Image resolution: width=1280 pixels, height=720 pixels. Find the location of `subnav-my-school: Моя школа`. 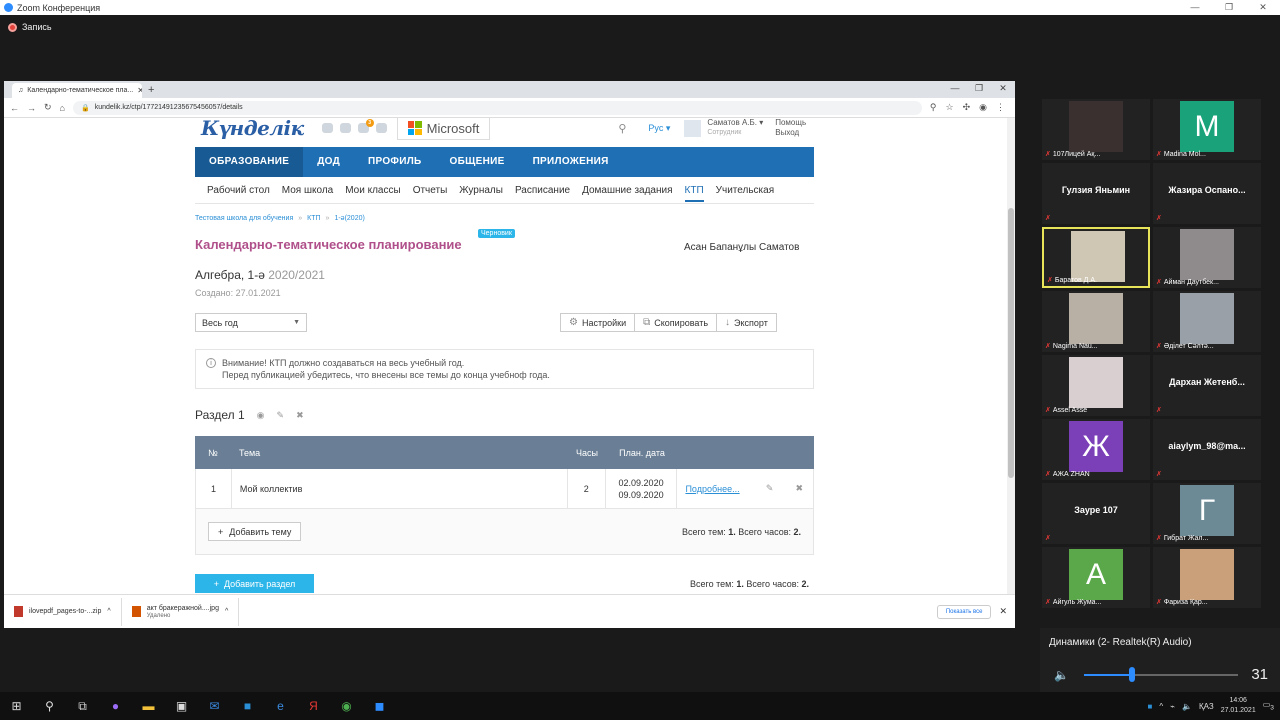

subnav-my-school: Моя школа is located at coordinates (307, 190).